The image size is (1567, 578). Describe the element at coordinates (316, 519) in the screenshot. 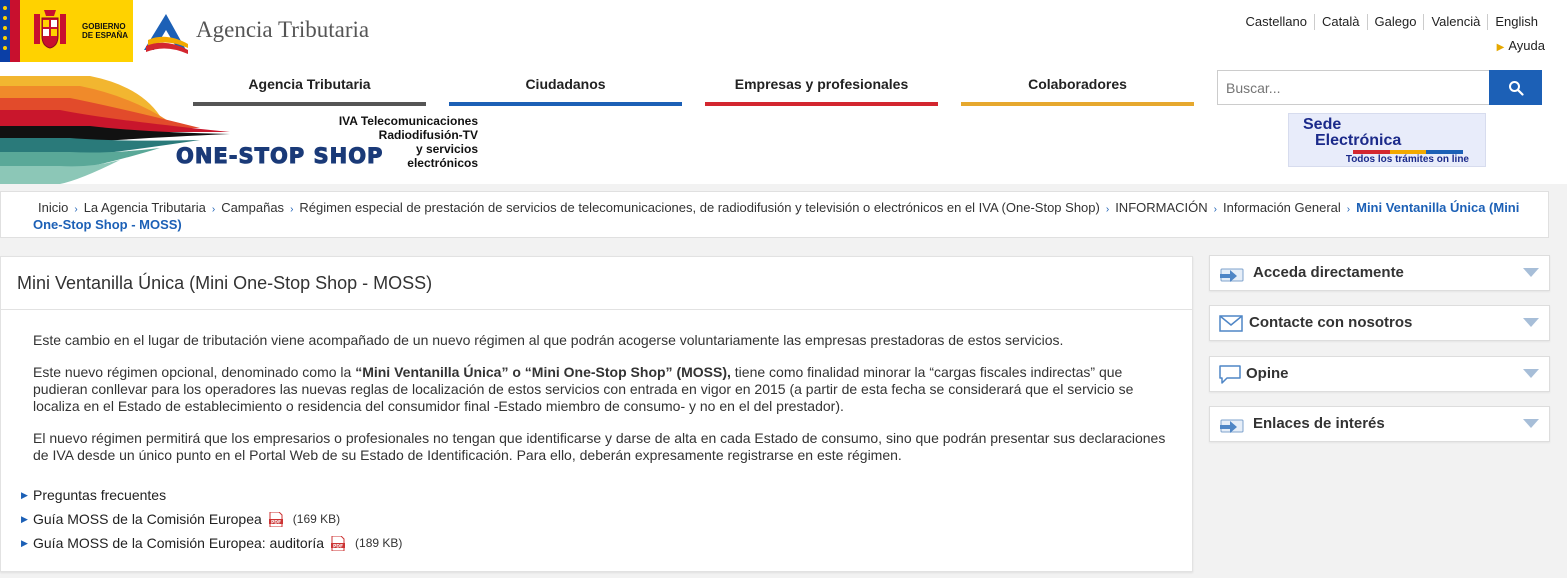

I see `file-size: (169 KB)` at that location.